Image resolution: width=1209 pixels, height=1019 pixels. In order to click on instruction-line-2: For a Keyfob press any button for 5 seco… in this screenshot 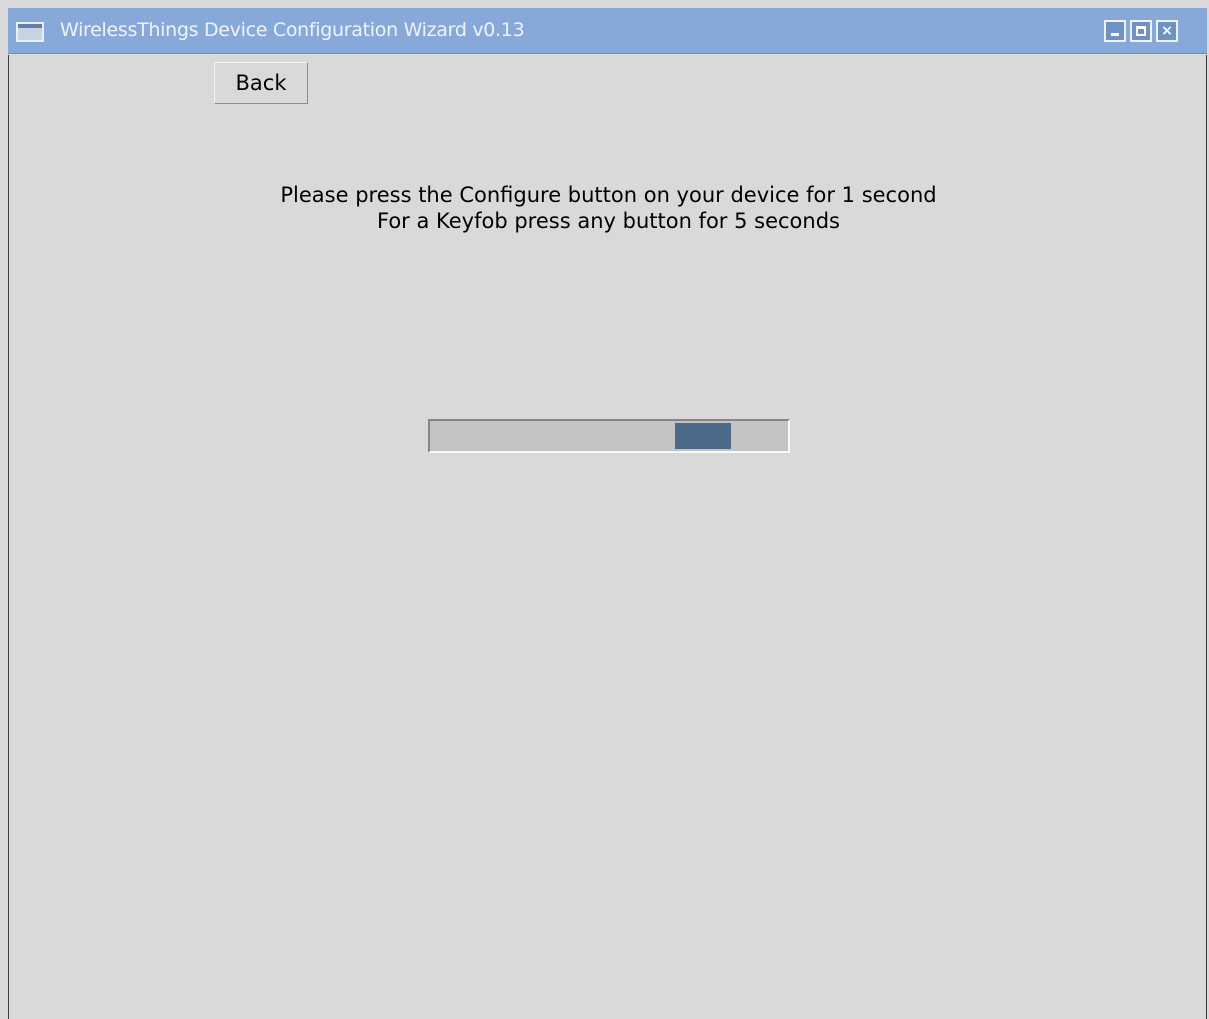, I will do `click(608, 221)`.